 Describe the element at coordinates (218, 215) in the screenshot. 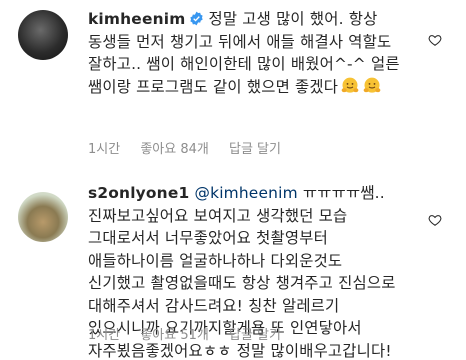

I see `comment-text-line: 진짜보고싶어요 보여지고 생각했던 모습` at that location.